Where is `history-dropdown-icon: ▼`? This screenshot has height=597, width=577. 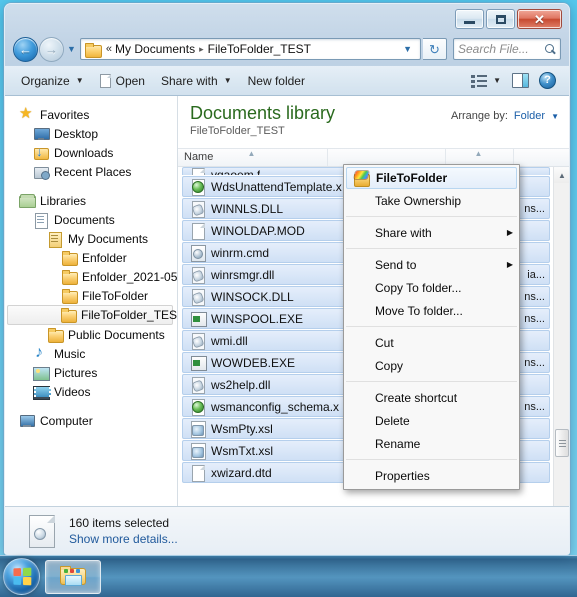 history-dropdown-icon: ▼ is located at coordinates (71, 49).